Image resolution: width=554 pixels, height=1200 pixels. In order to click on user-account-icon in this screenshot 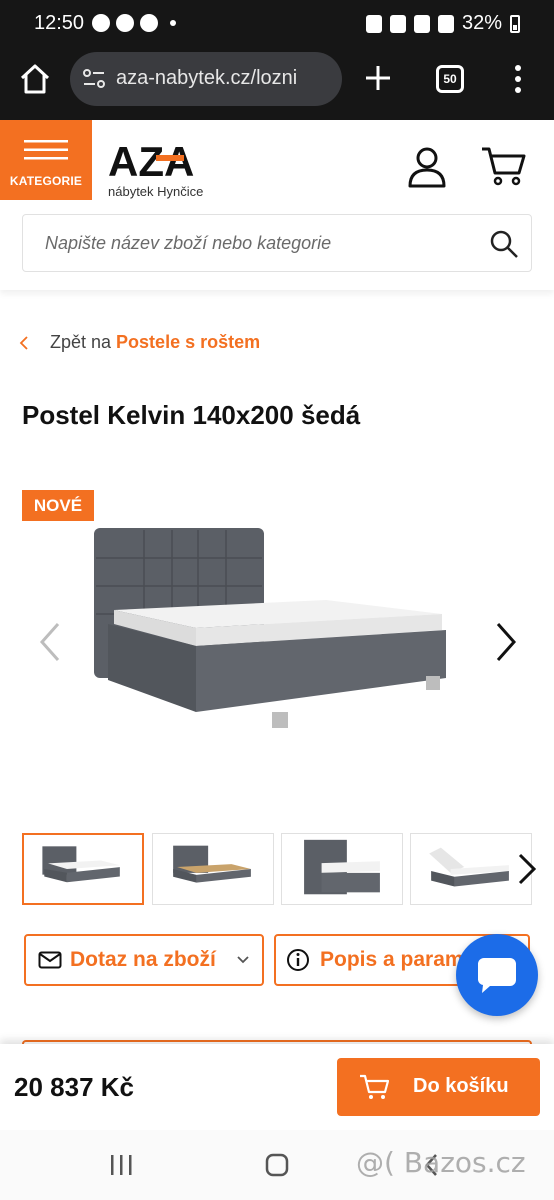, I will do `click(427, 167)`.